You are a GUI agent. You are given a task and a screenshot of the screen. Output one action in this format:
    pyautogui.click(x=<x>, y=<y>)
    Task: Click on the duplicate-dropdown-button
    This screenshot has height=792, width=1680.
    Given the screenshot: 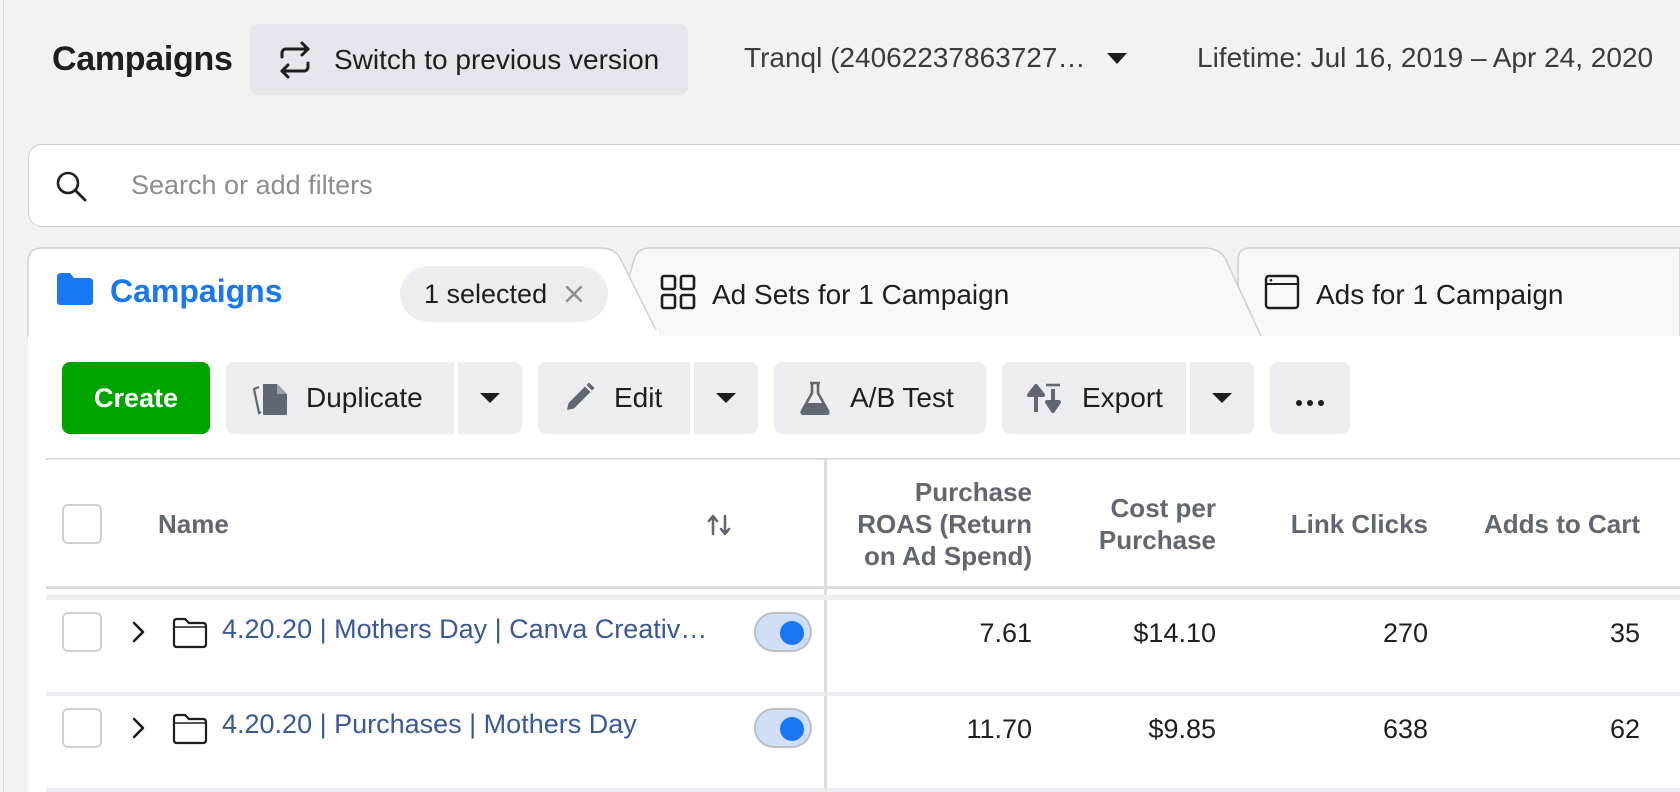 What is the action you would take?
    pyautogui.click(x=490, y=398)
    